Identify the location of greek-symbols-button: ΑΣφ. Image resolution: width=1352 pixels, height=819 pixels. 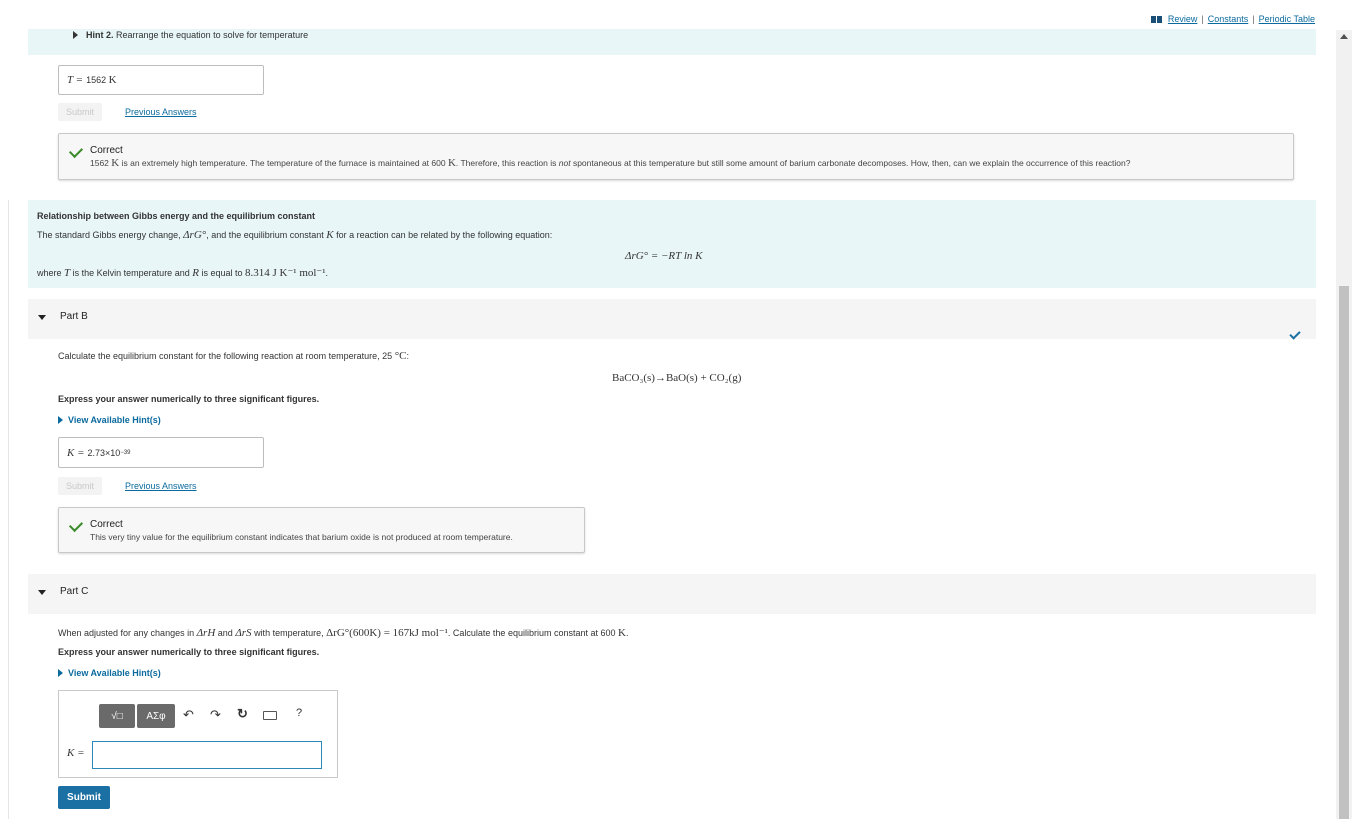
(156, 716).